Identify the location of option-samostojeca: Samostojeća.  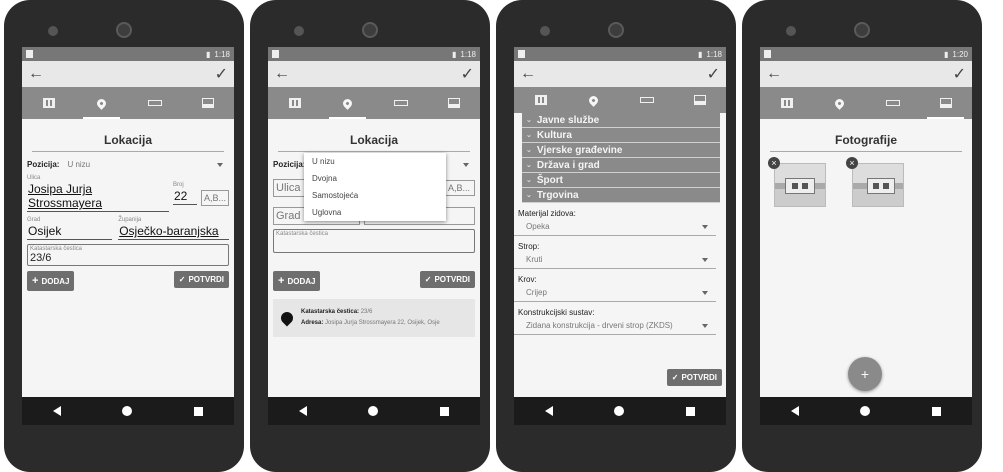
(375, 195).